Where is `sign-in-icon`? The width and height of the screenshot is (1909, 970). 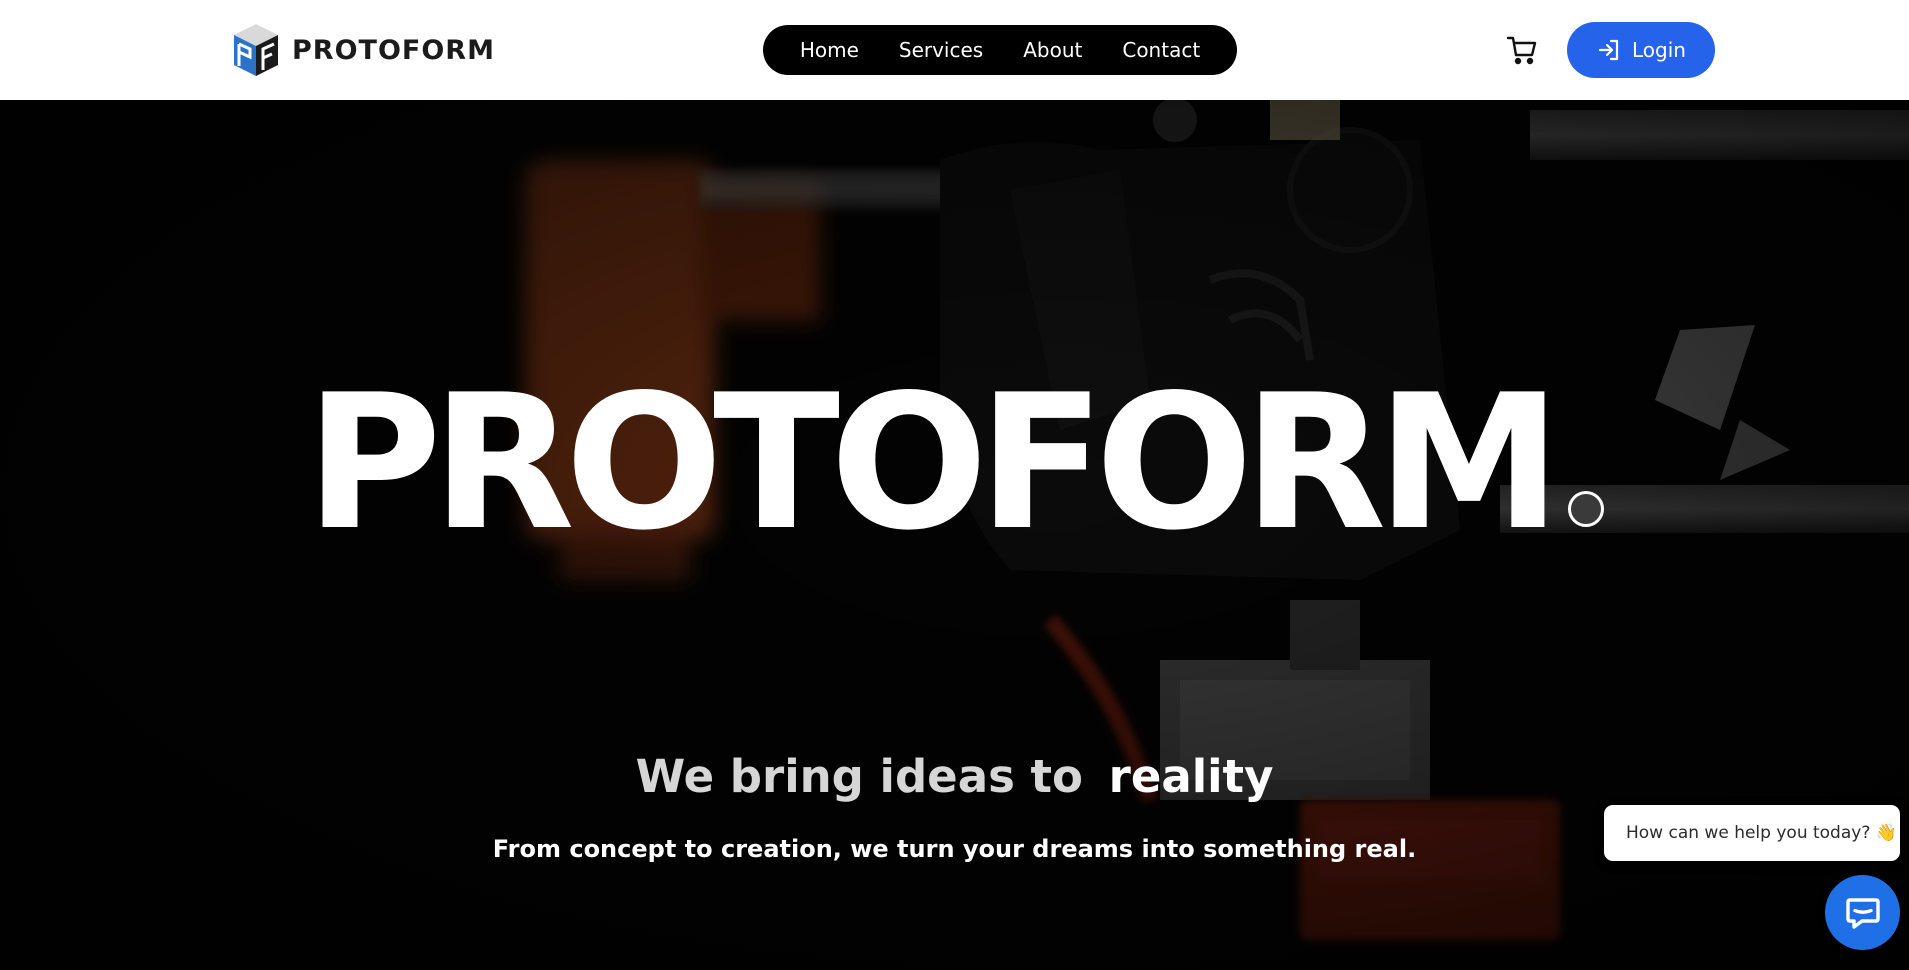
sign-in-icon is located at coordinates (1608, 50).